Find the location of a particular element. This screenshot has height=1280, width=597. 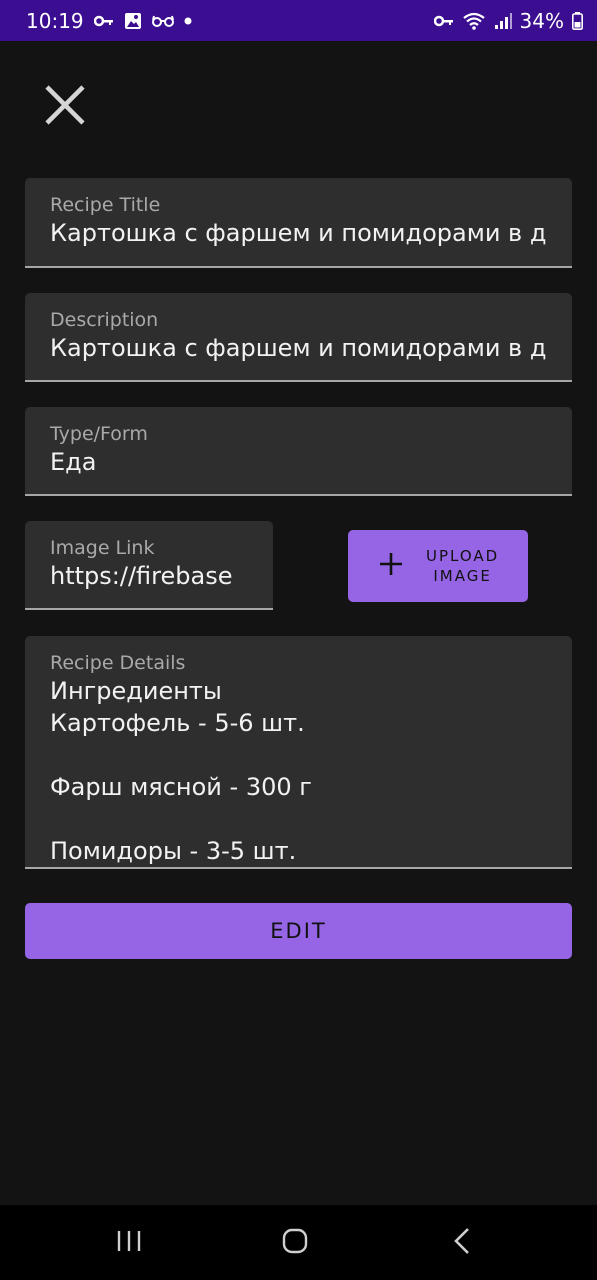

status-left: 10:19 is located at coordinates (109, 21).